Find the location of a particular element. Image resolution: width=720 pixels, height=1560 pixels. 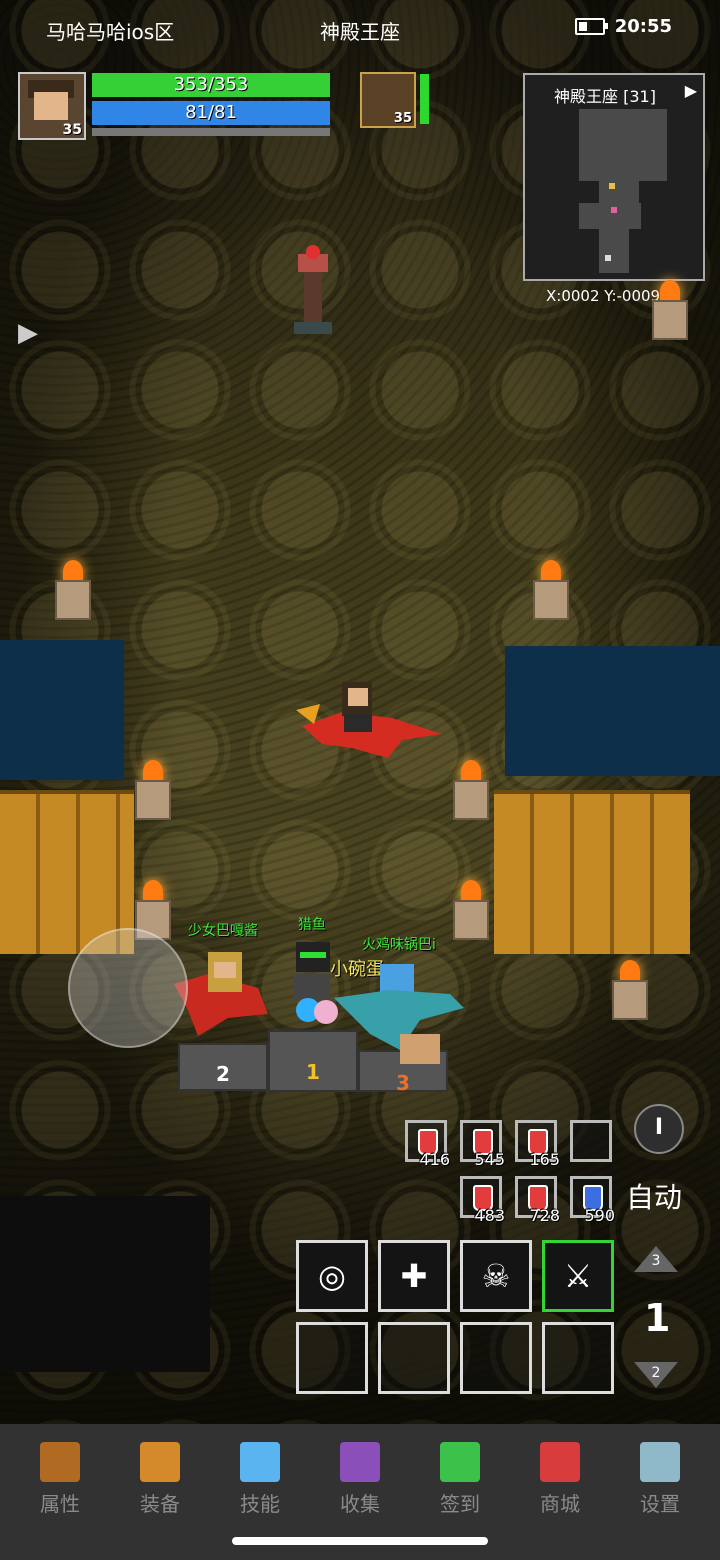

skill-page-up-button: 3 is located at coordinates (656, 1259).